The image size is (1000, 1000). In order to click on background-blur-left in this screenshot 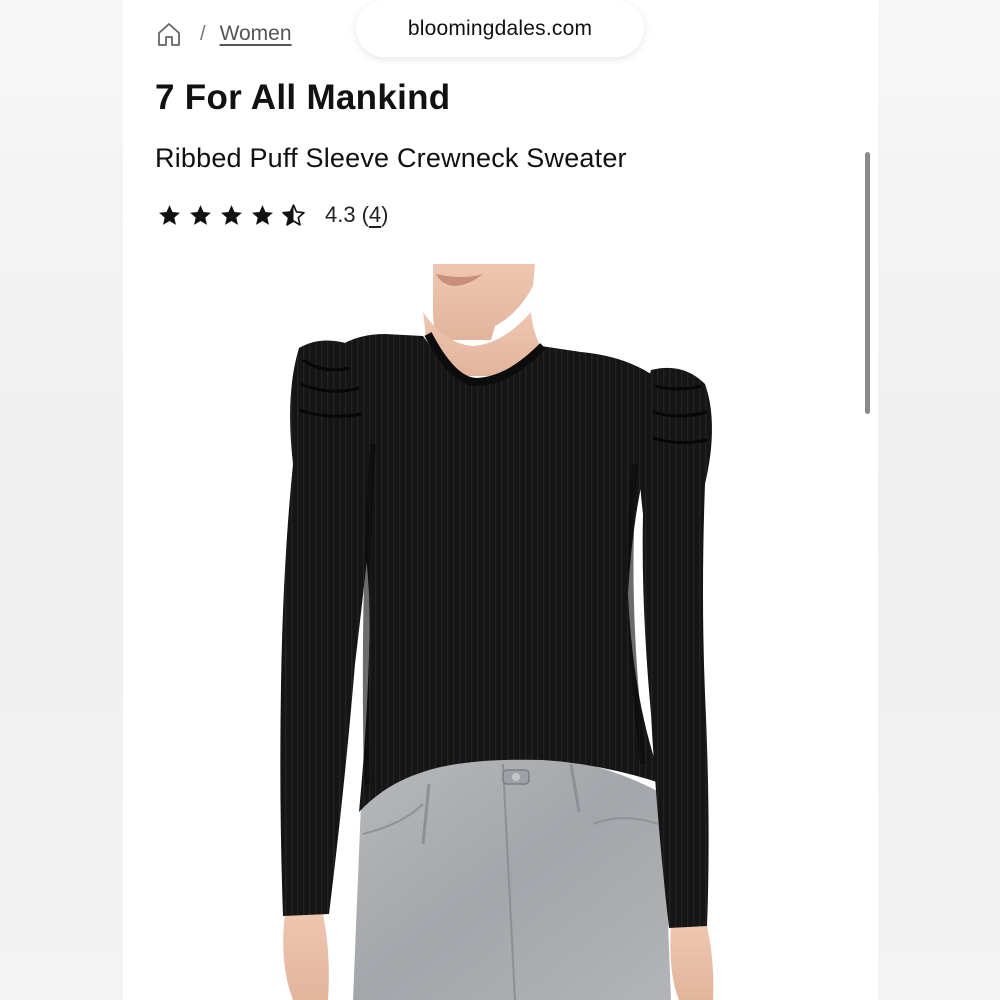, I will do `click(61, 500)`.